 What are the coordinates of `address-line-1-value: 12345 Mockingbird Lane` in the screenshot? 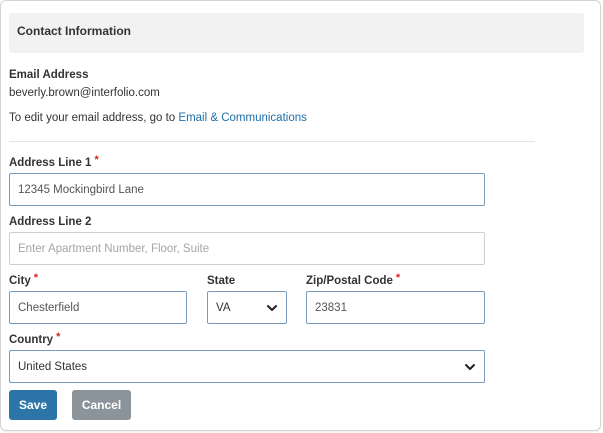 It's located at (81, 189).